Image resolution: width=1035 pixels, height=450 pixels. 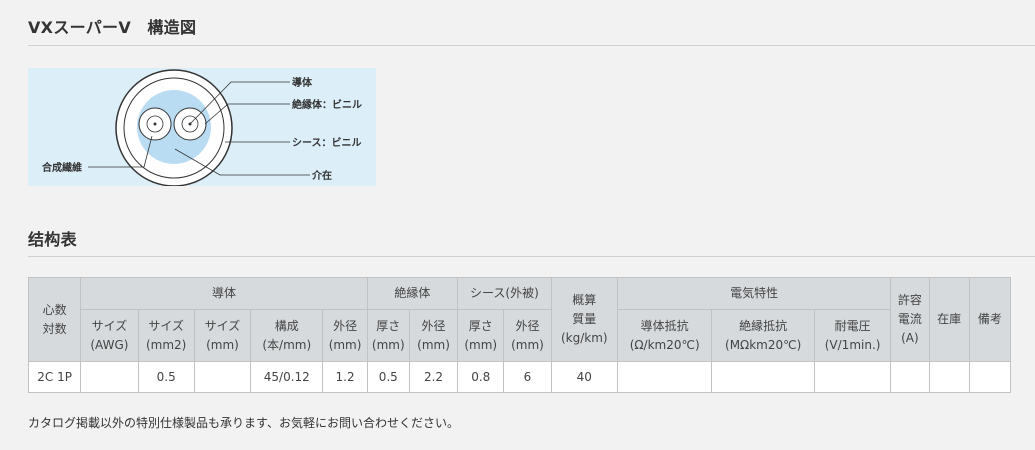 What do you see at coordinates (584, 319) in the screenshot?
I see `col-weight: 概算 質量 (kg/km)` at bounding box center [584, 319].